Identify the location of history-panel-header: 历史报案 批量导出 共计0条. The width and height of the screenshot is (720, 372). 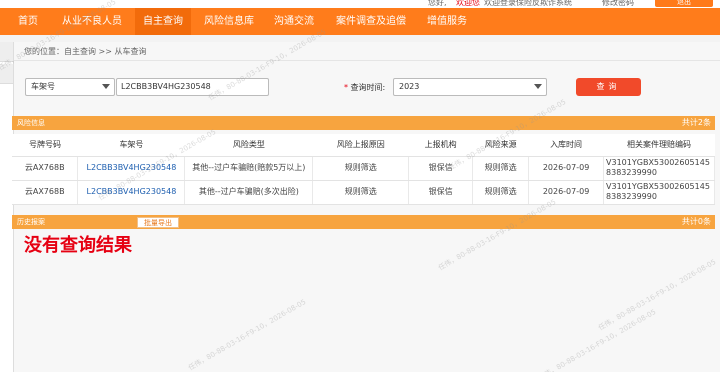
(363, 222).